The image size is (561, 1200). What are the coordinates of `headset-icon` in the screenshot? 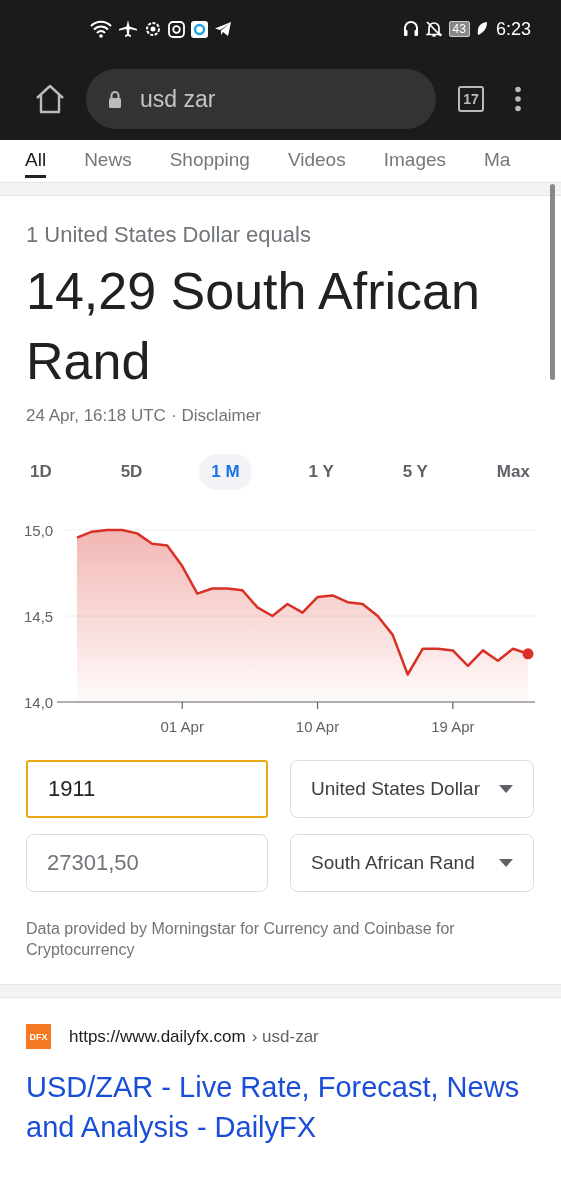 It's located at (410, 29).